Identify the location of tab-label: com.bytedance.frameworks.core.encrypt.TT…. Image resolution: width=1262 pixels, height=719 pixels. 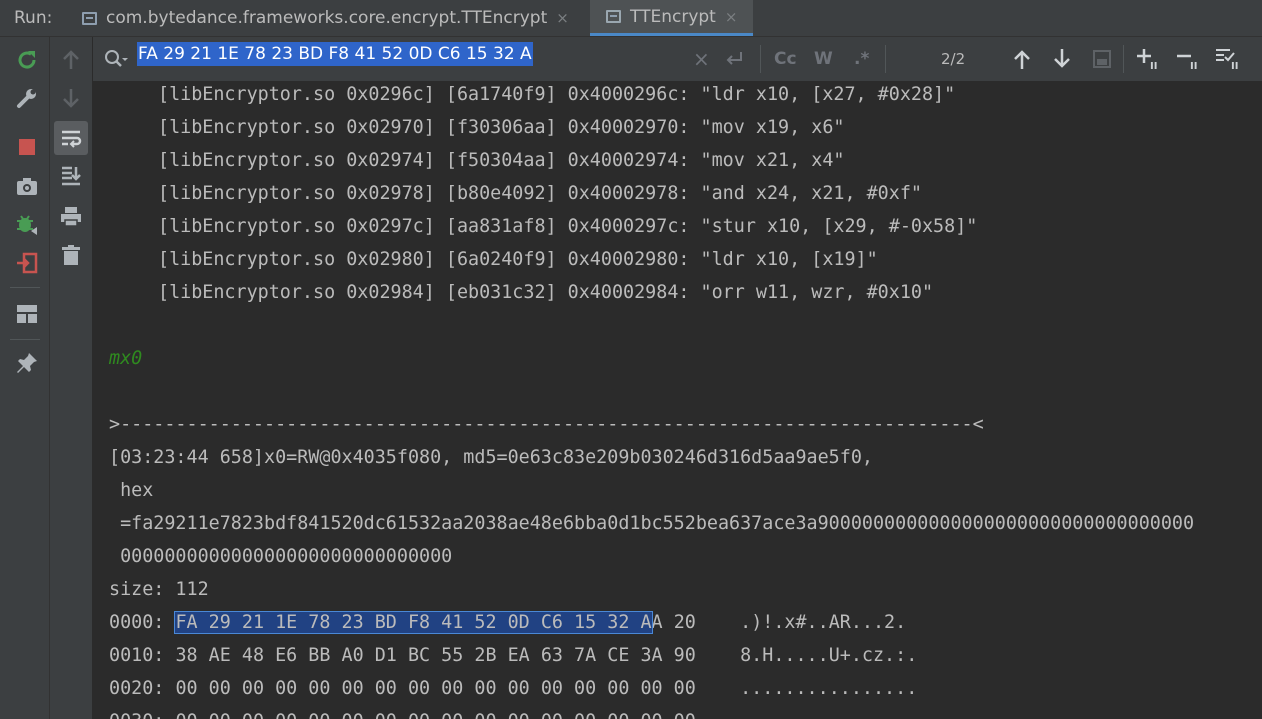
(327, 18).